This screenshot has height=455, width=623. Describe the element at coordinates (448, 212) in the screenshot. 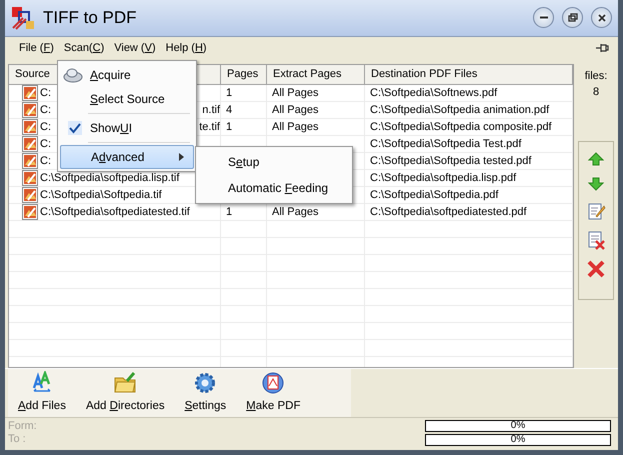

I see `file-path: C:\Softpedia\softpediatested.pdf` at that location.